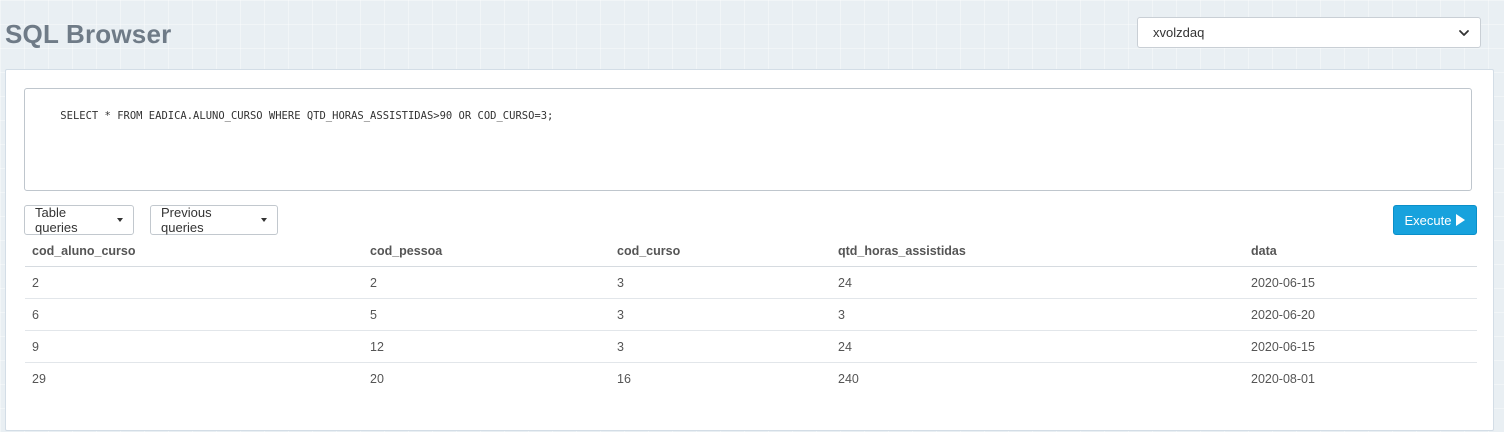  Describe the element at coordinates (486, 314) in the screenshot. I see `table-cell: 5` at that location.